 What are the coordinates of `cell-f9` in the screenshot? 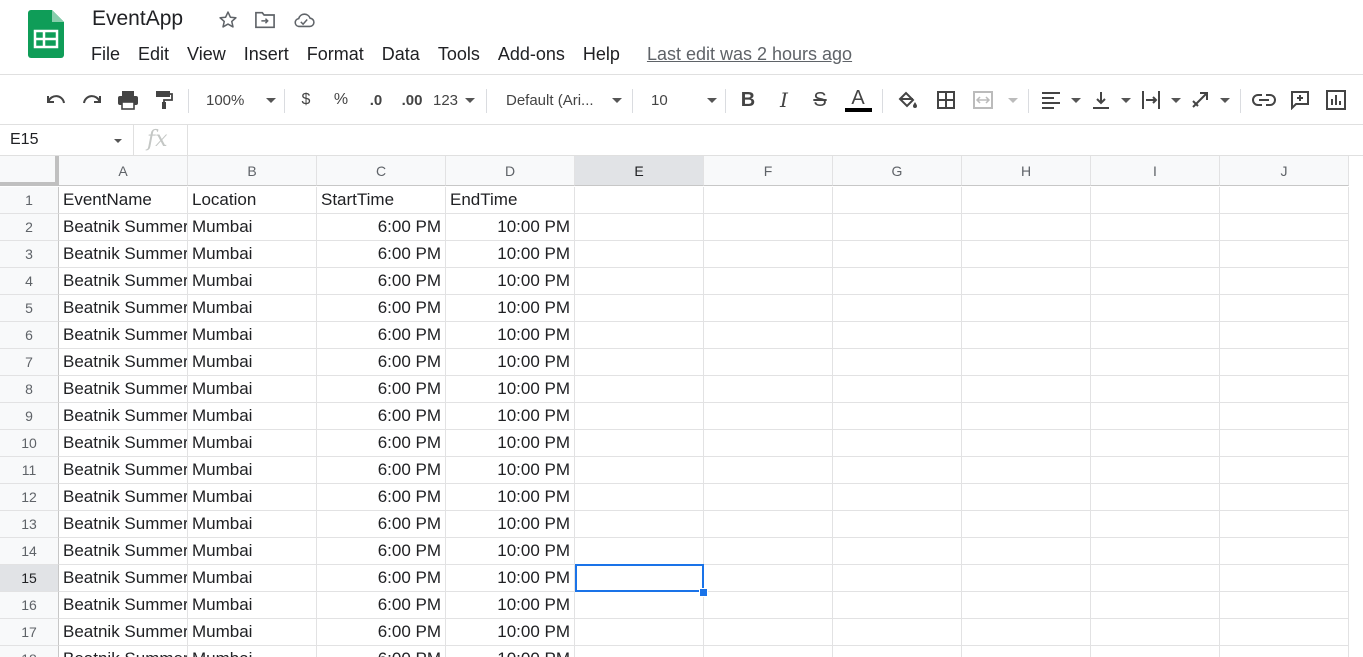 It's located at (768, 416).